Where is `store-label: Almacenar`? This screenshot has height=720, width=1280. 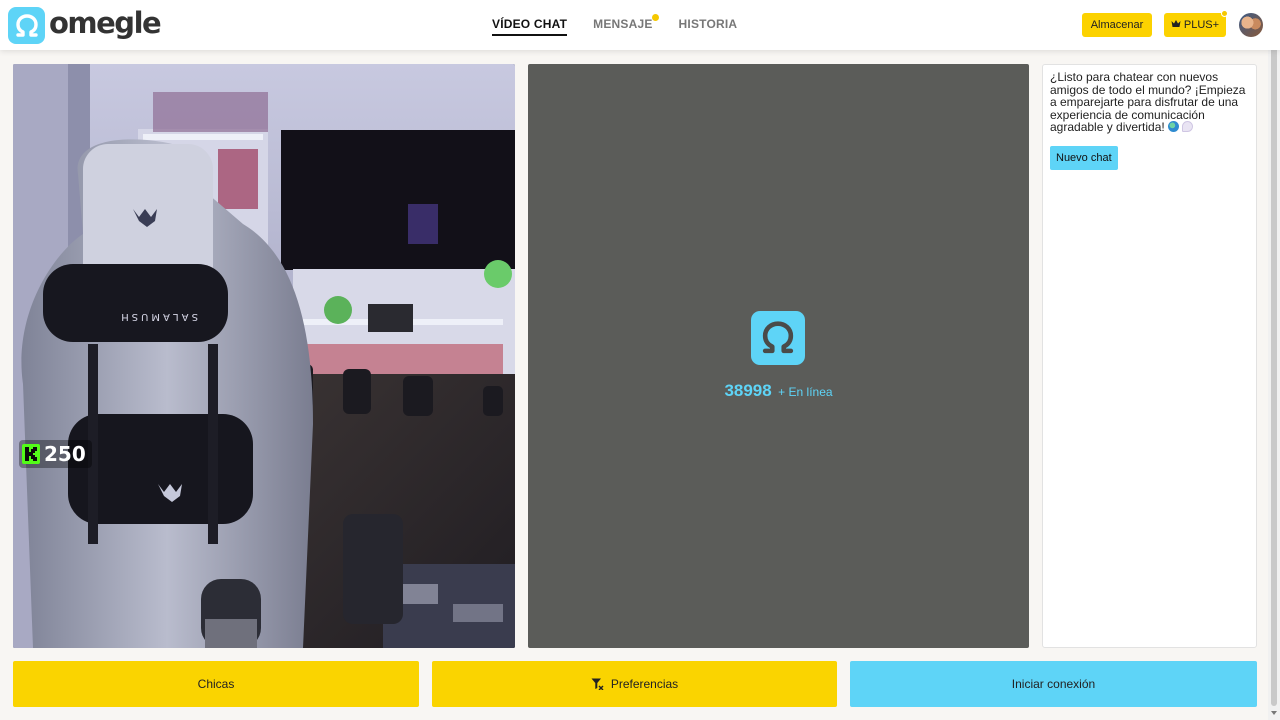 store-label: Almacenar is located at coordinates (1117, 25).